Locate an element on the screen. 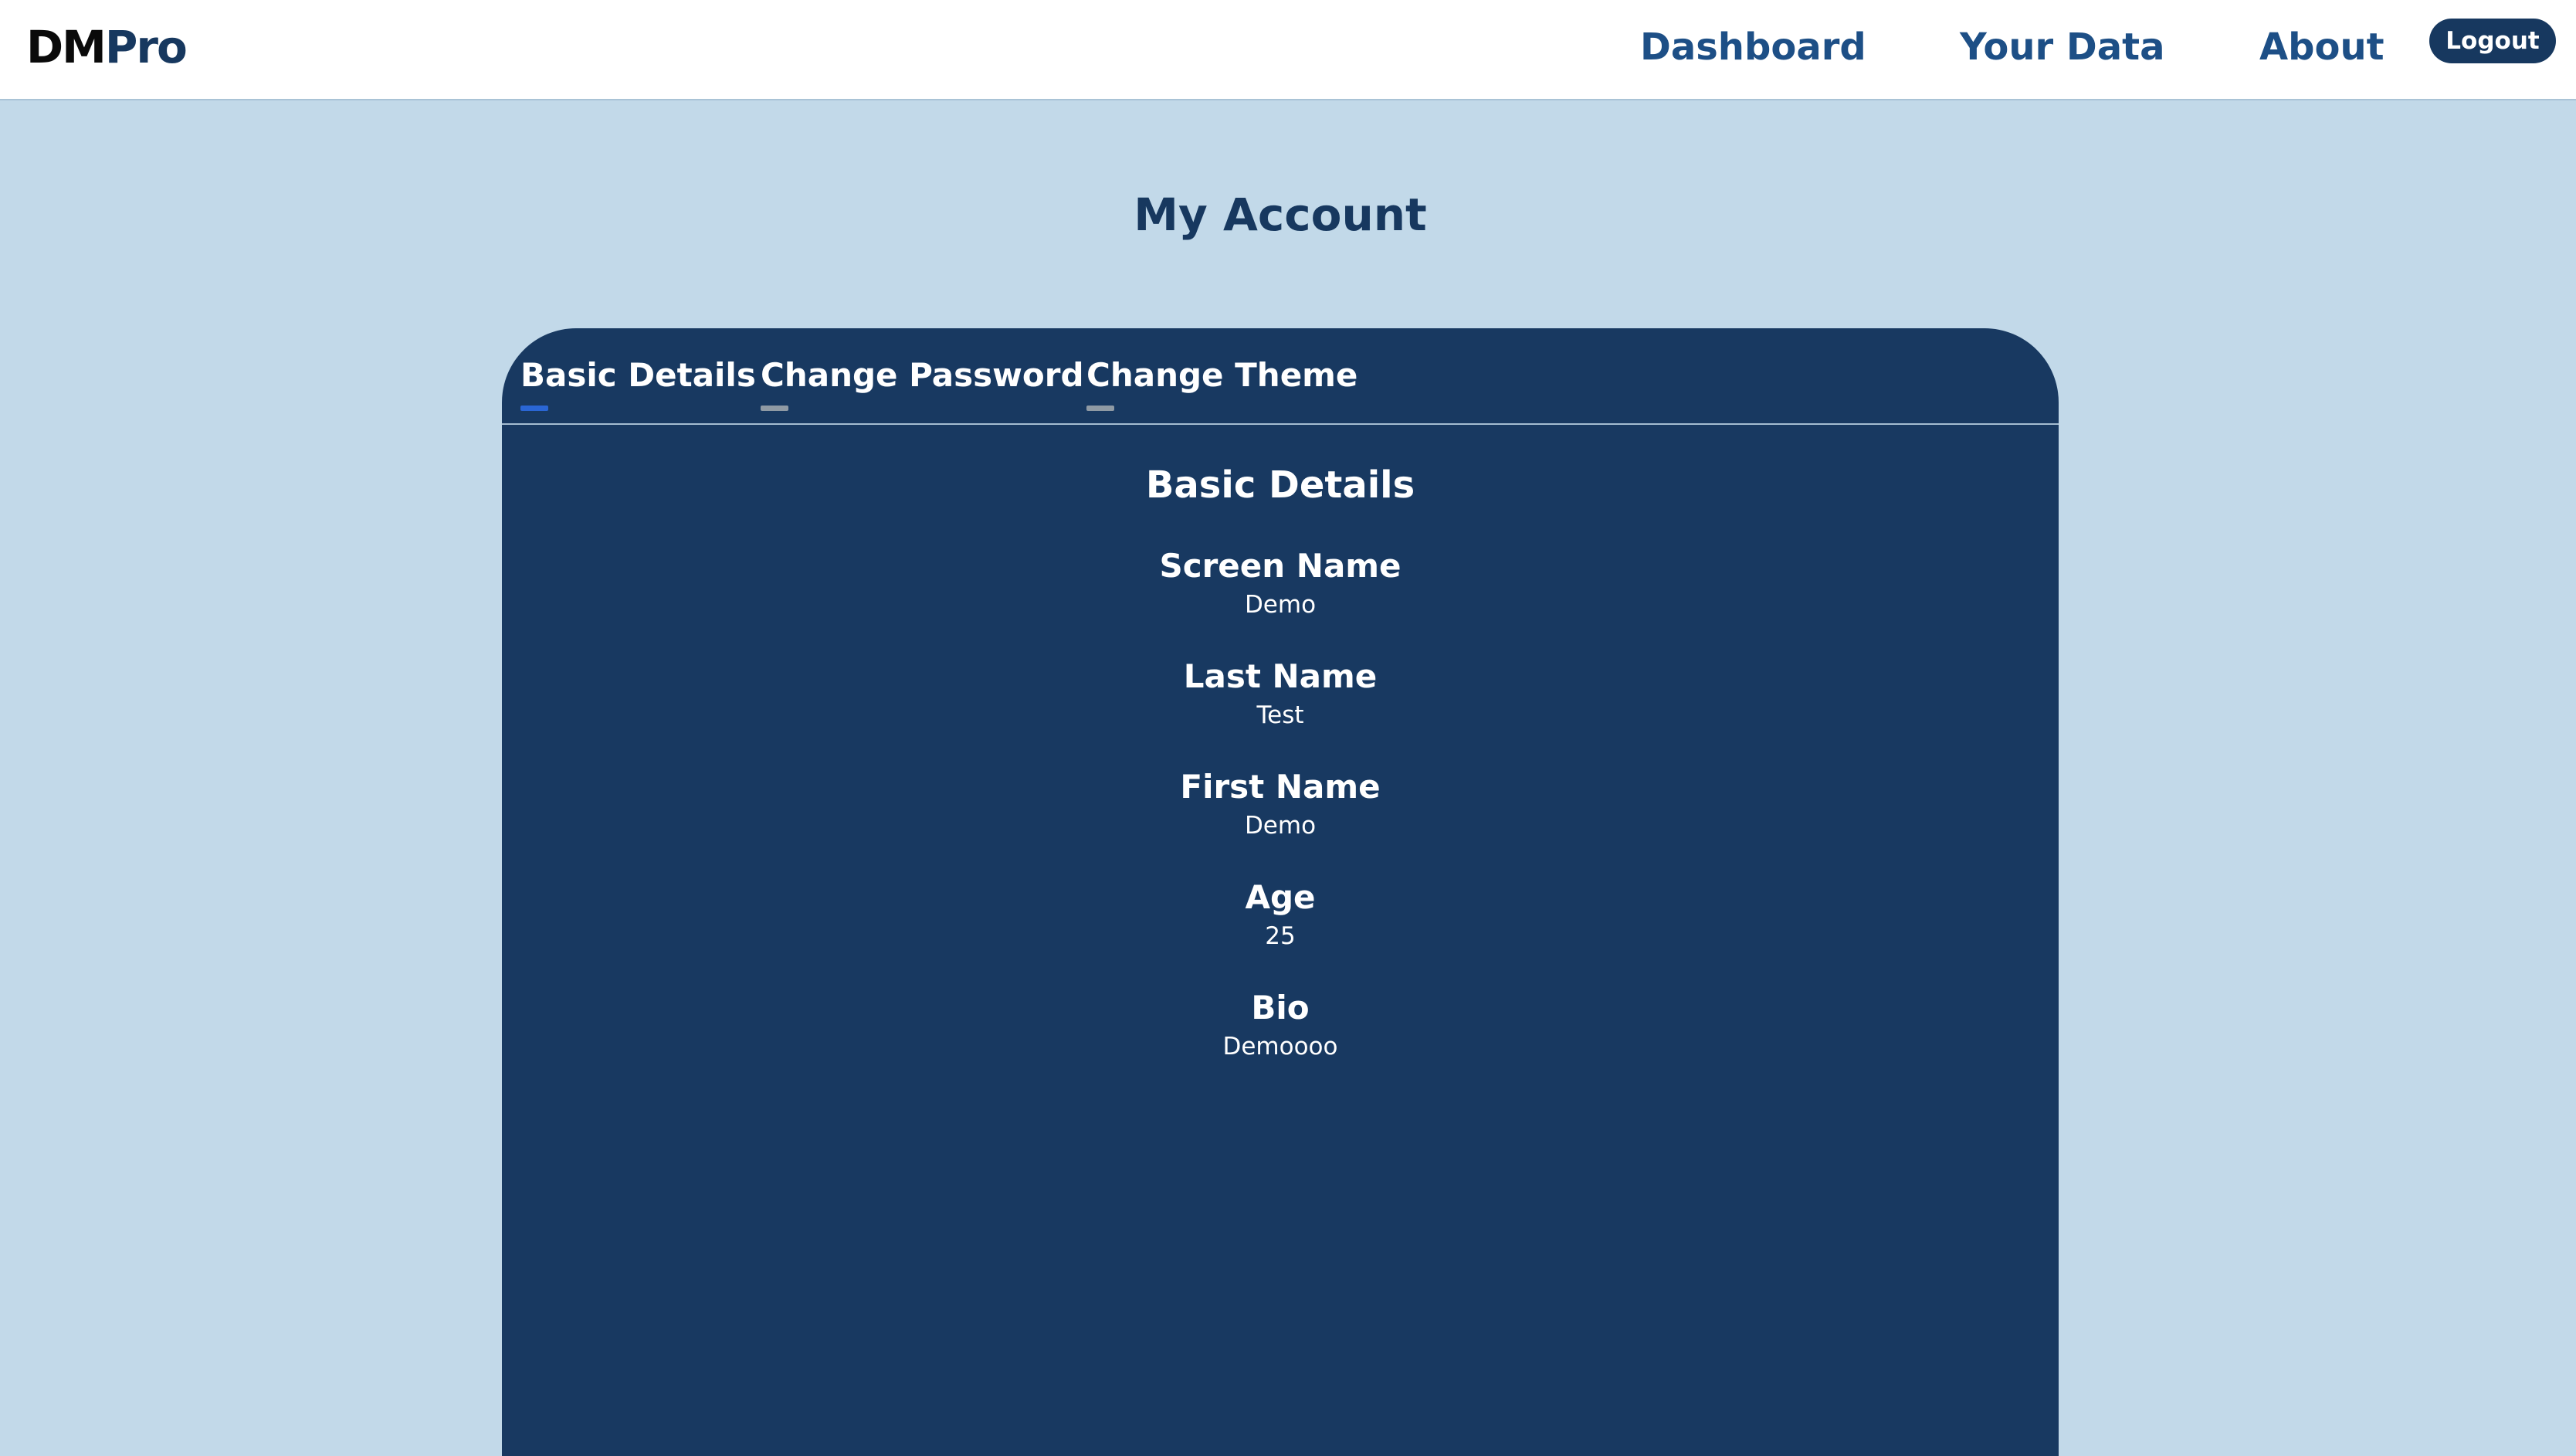  field-age: Age 25 is located at coordinates (1280, 914).